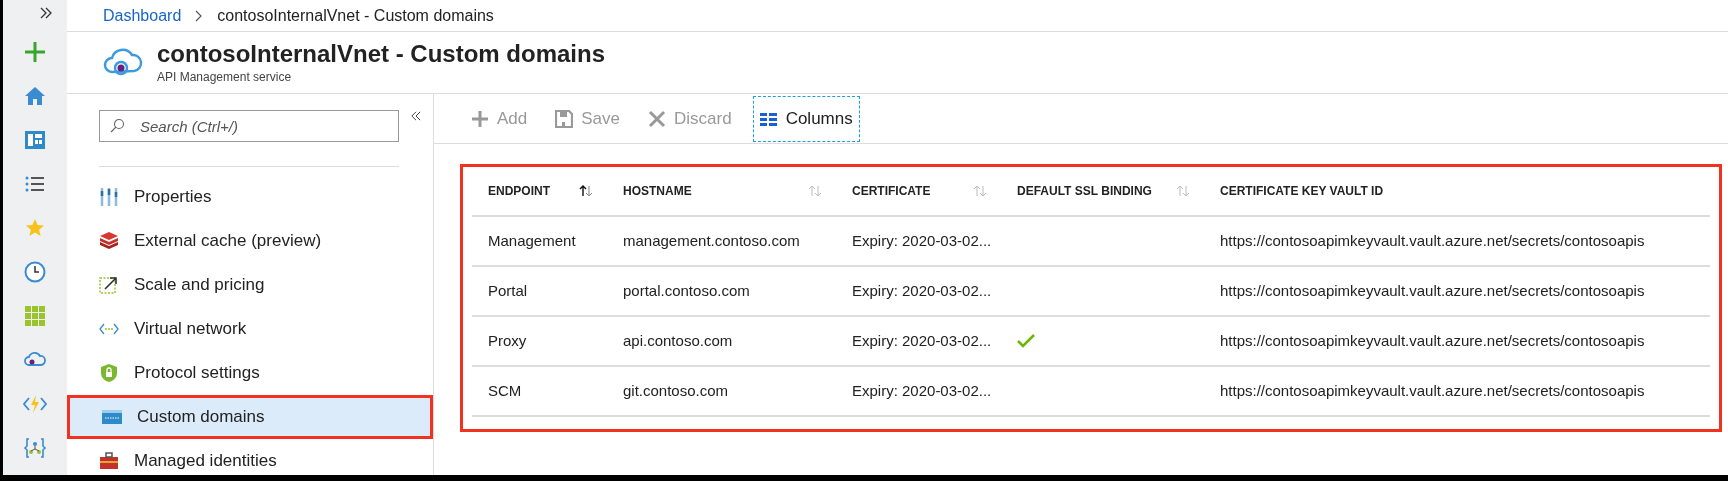 This screenshot has width=1728, height=481. What do you see at coordinates (250, 329) in the screenshot?
I see `menu-item: Virtual network` at bounding box center [250, 329].